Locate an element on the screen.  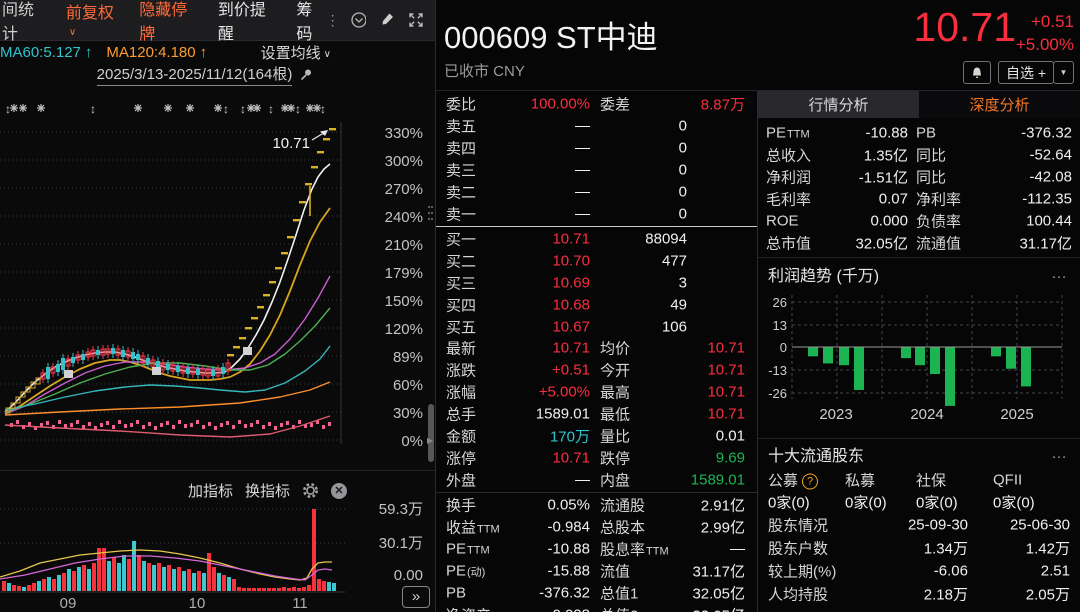
analysis-row: PETTM -10.88 PB -376.32 is located at coordinates (919, 133).